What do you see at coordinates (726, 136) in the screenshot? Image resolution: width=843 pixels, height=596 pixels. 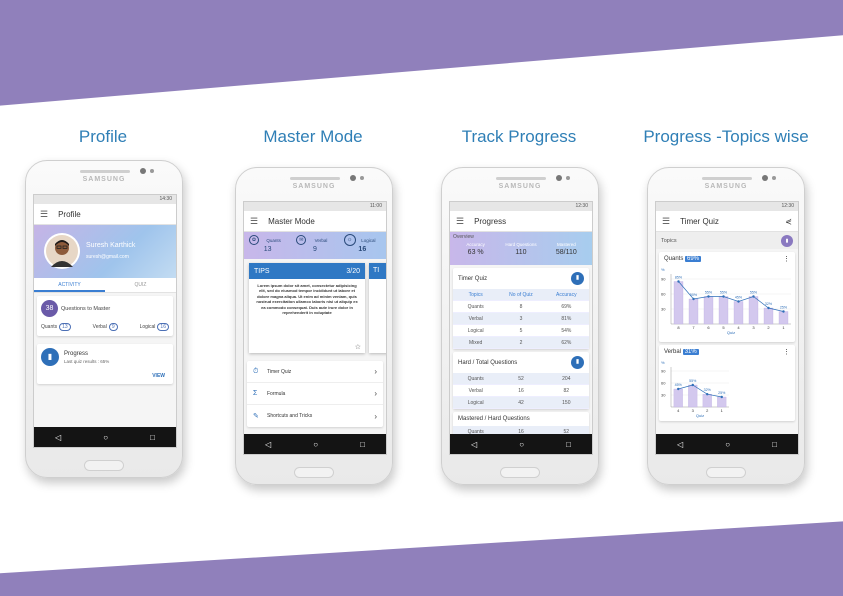 I see `panel-title-topics: Progress -Topics wise` at bounding box center [726, 136].